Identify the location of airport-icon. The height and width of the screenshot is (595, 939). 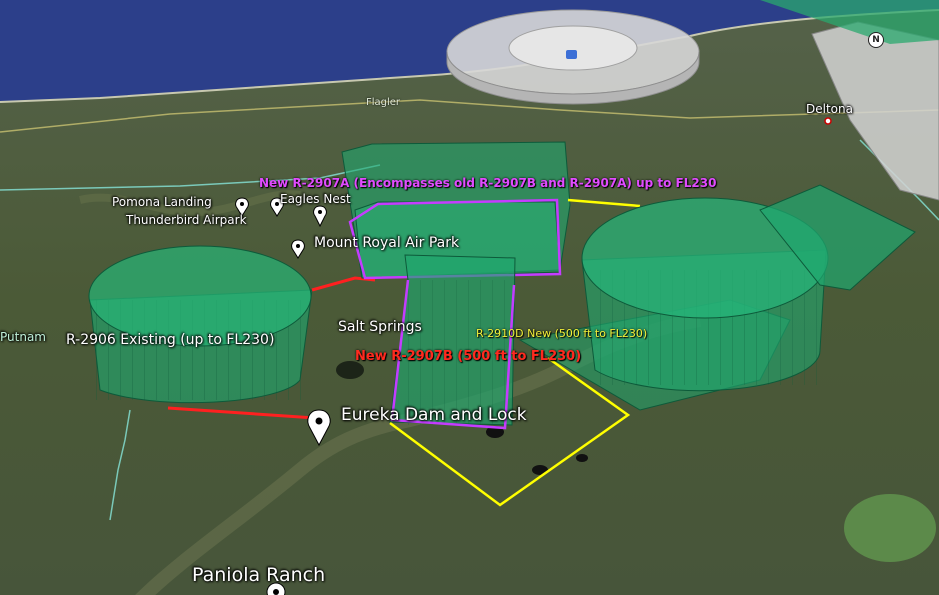
(571, 54).